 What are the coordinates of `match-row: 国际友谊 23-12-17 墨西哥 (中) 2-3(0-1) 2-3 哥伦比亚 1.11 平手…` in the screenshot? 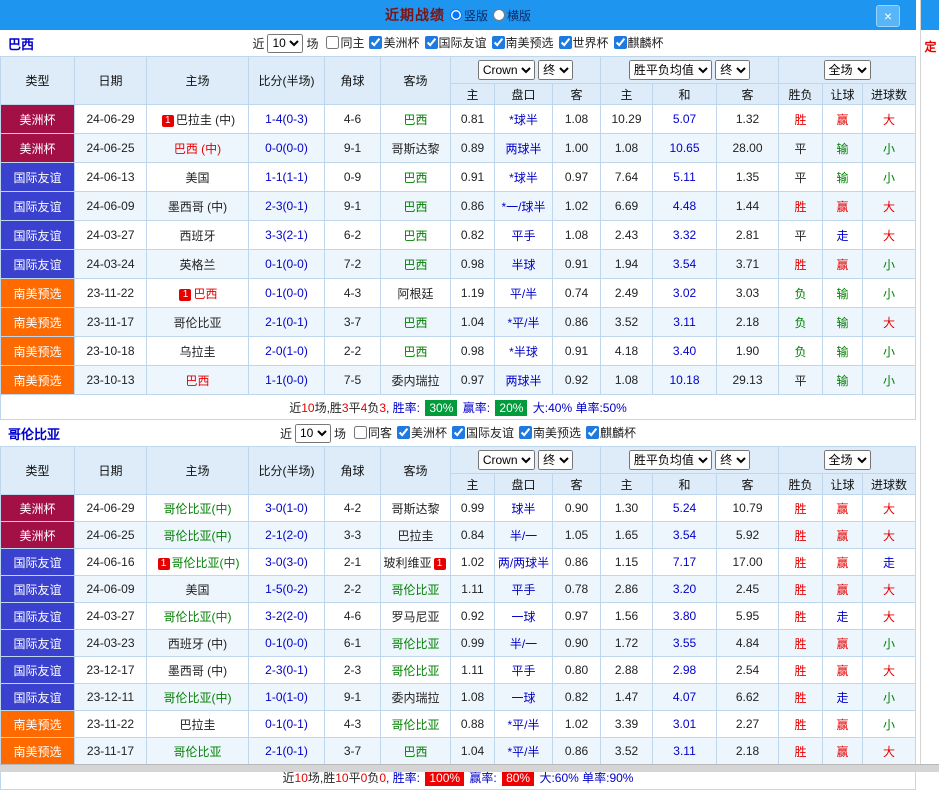 It's located at (458, 670).